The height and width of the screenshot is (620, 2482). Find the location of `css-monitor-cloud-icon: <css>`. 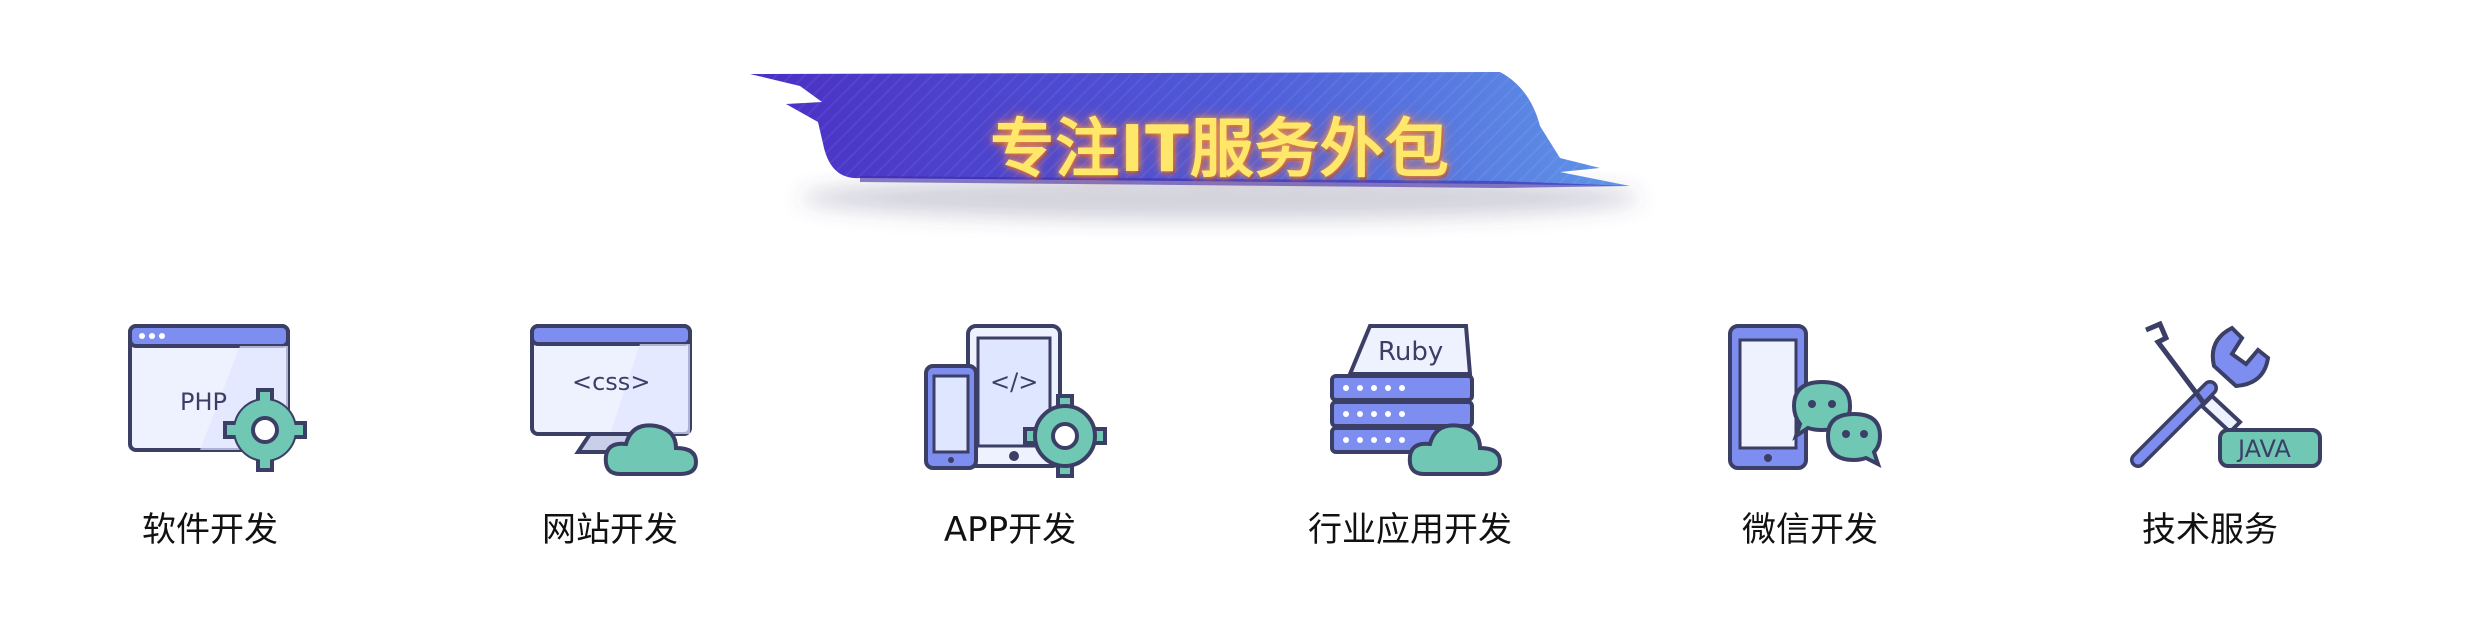

css-monitor-cloud-icon: <css> is located at coordinates (614, 400).